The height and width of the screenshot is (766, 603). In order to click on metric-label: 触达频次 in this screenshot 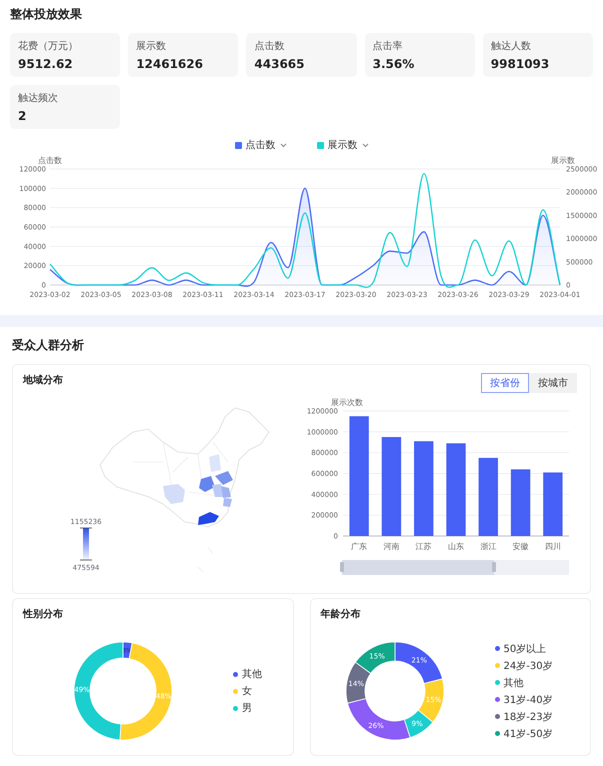, I will do `click(38, 98)`.